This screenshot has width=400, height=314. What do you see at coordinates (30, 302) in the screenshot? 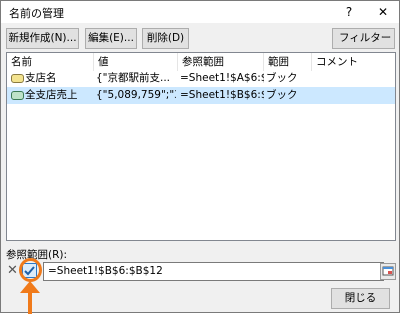
I see `pointer-arrow-shaft` at bounding box center [30, 302].